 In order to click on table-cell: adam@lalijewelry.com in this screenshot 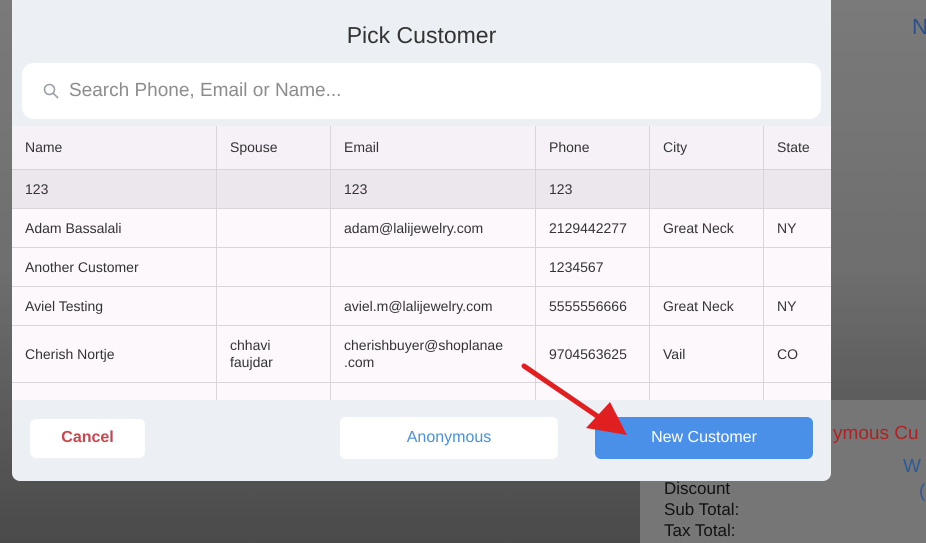, I will do `click(414, 228)`.